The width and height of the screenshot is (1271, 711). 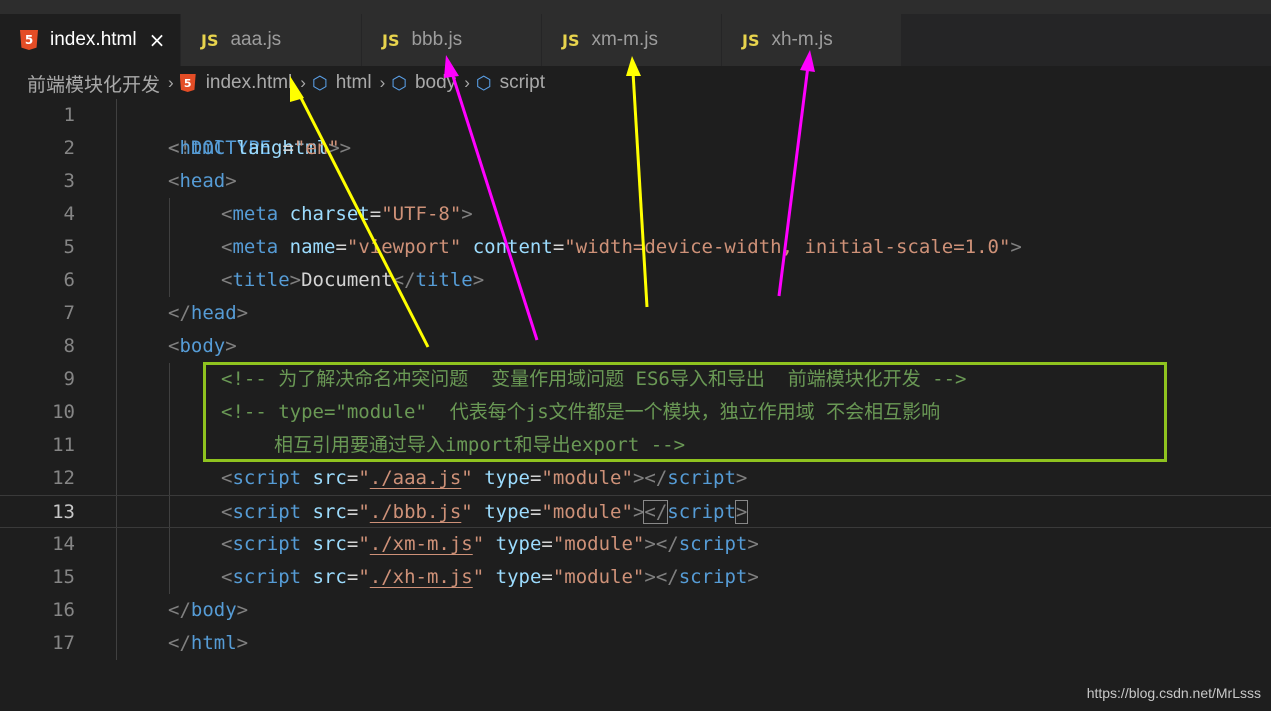 I want to click on annotation-arrow-magenta-xh, so click(x=796, y=173).